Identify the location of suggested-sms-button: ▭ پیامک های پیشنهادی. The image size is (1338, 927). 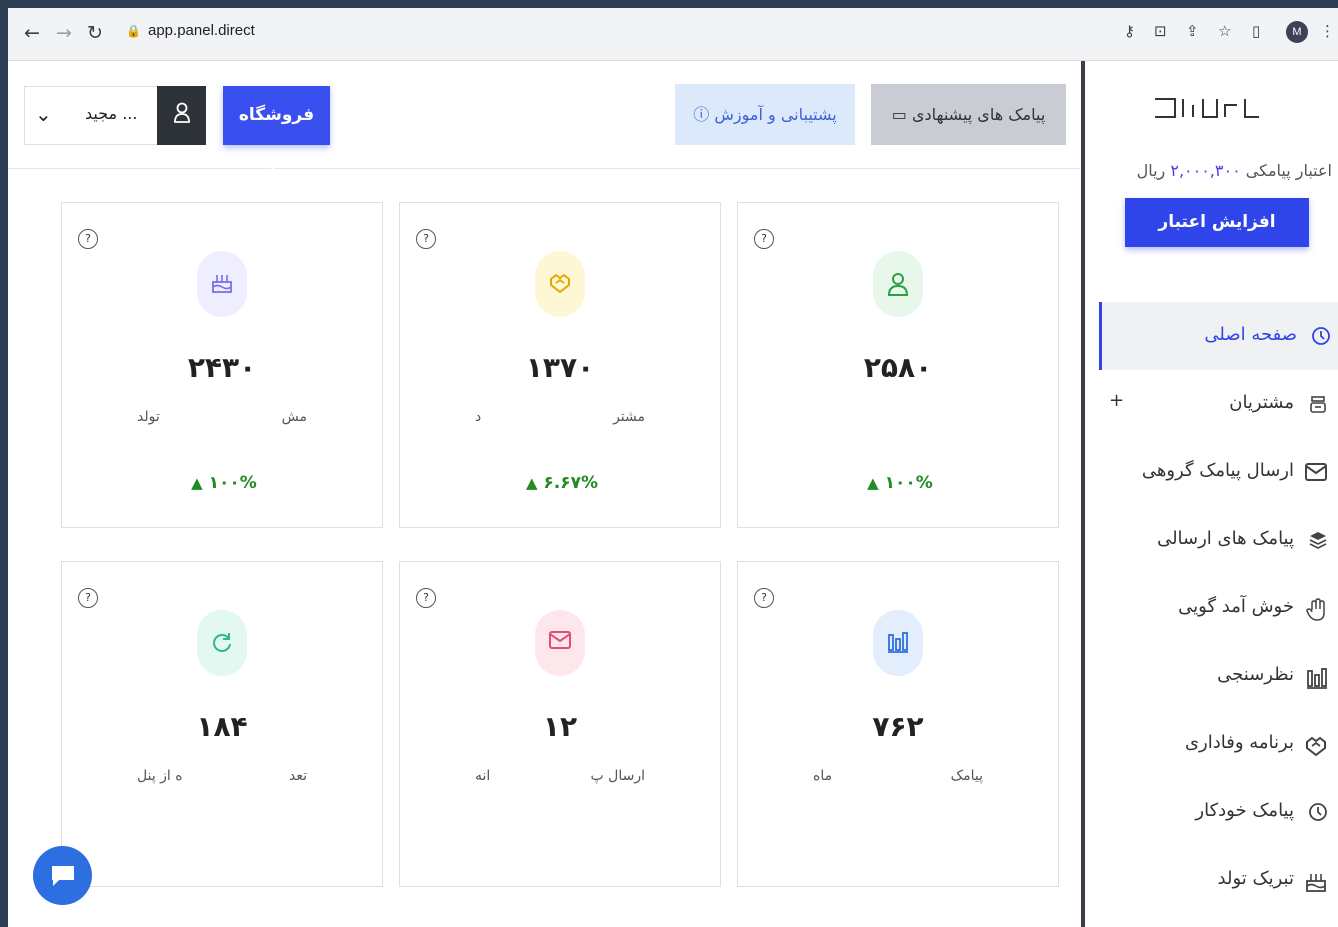
(968, 114).